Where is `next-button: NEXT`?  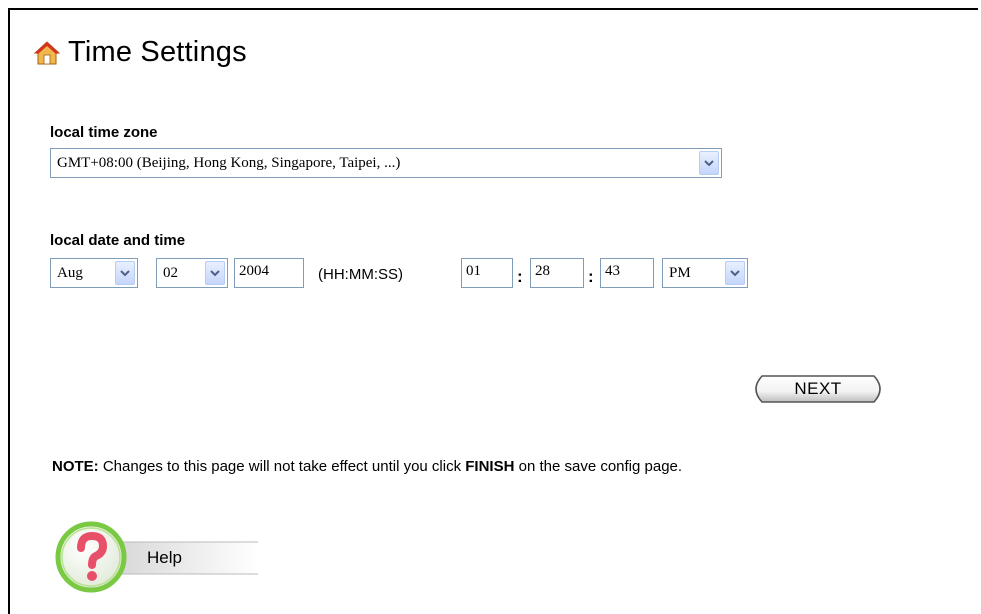
next-button: NEXT is located at coordinates (818, 389).